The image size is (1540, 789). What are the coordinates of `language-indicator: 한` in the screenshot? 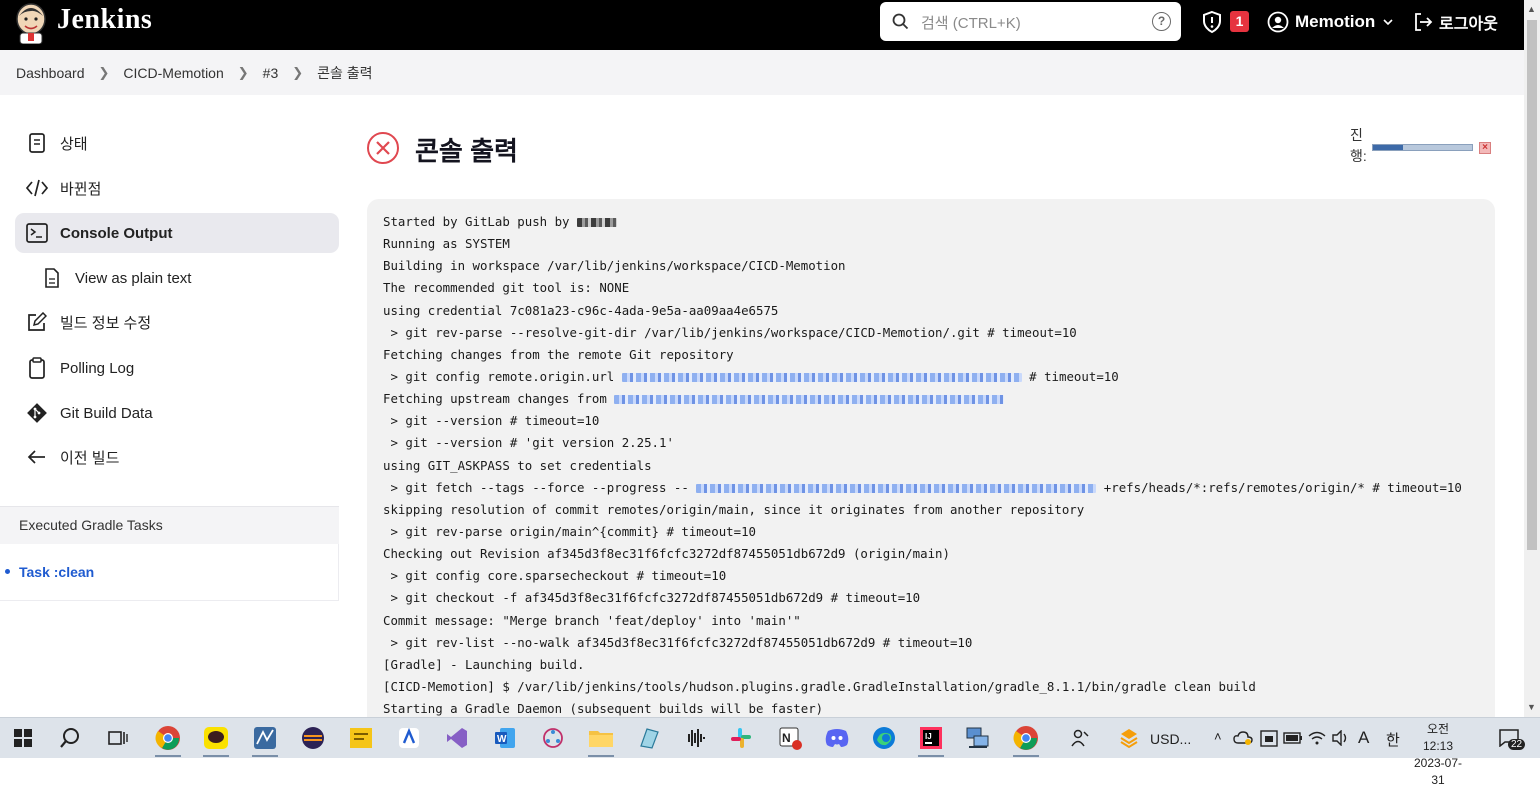 It's located at (1393, 739).